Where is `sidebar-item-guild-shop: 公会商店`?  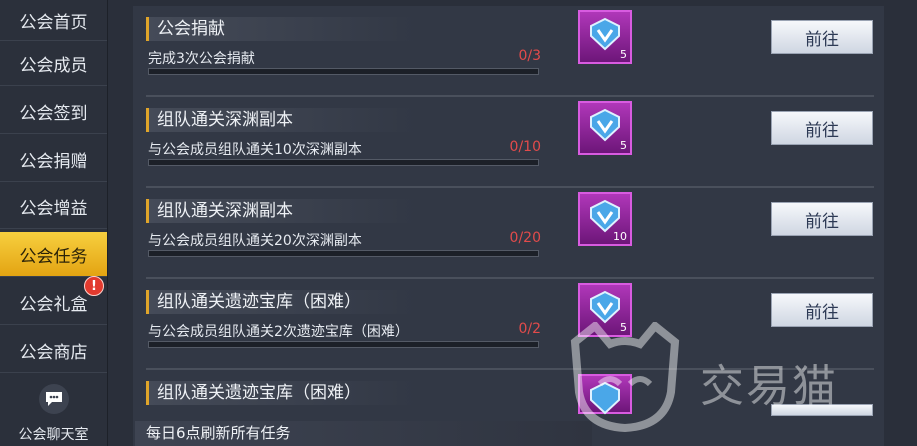
sidebar-item-guild-shop: 公会商店 is located at coordinates (53, 350).